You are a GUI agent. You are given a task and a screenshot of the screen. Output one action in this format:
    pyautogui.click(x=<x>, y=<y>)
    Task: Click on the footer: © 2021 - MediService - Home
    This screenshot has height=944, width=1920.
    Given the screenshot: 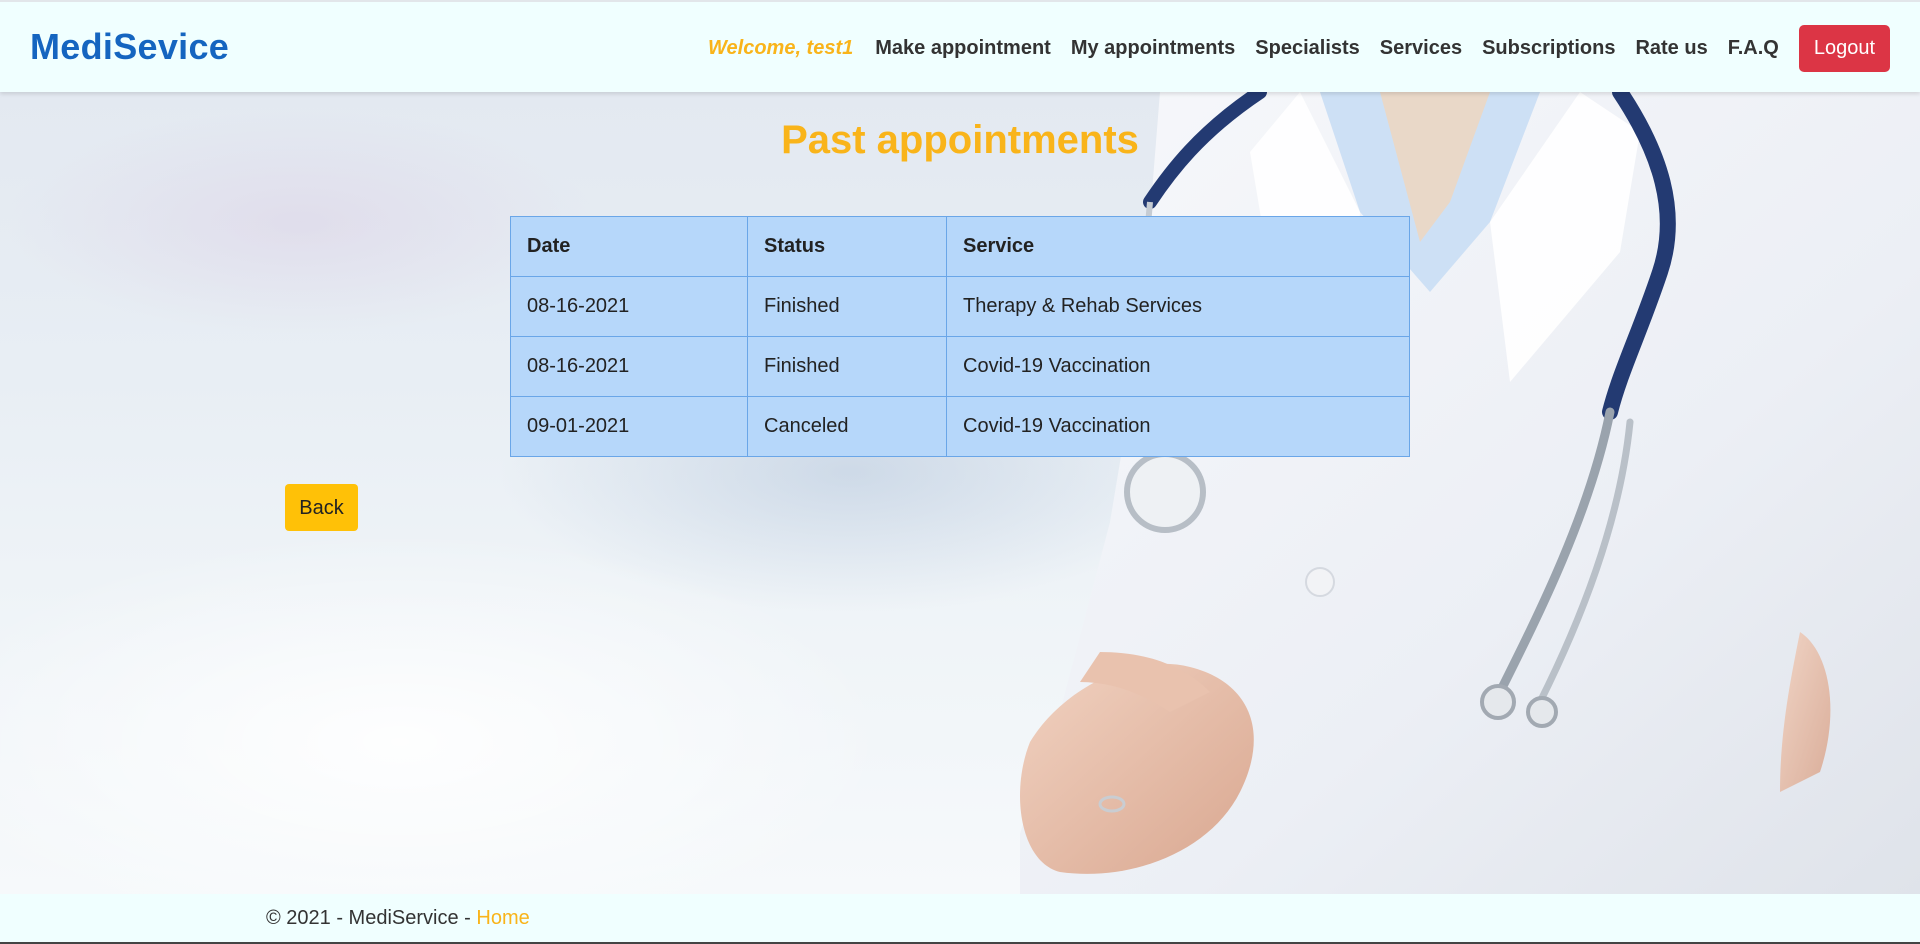 What is the action you would take?
    pyautogui.click(x=960, y=919)
    